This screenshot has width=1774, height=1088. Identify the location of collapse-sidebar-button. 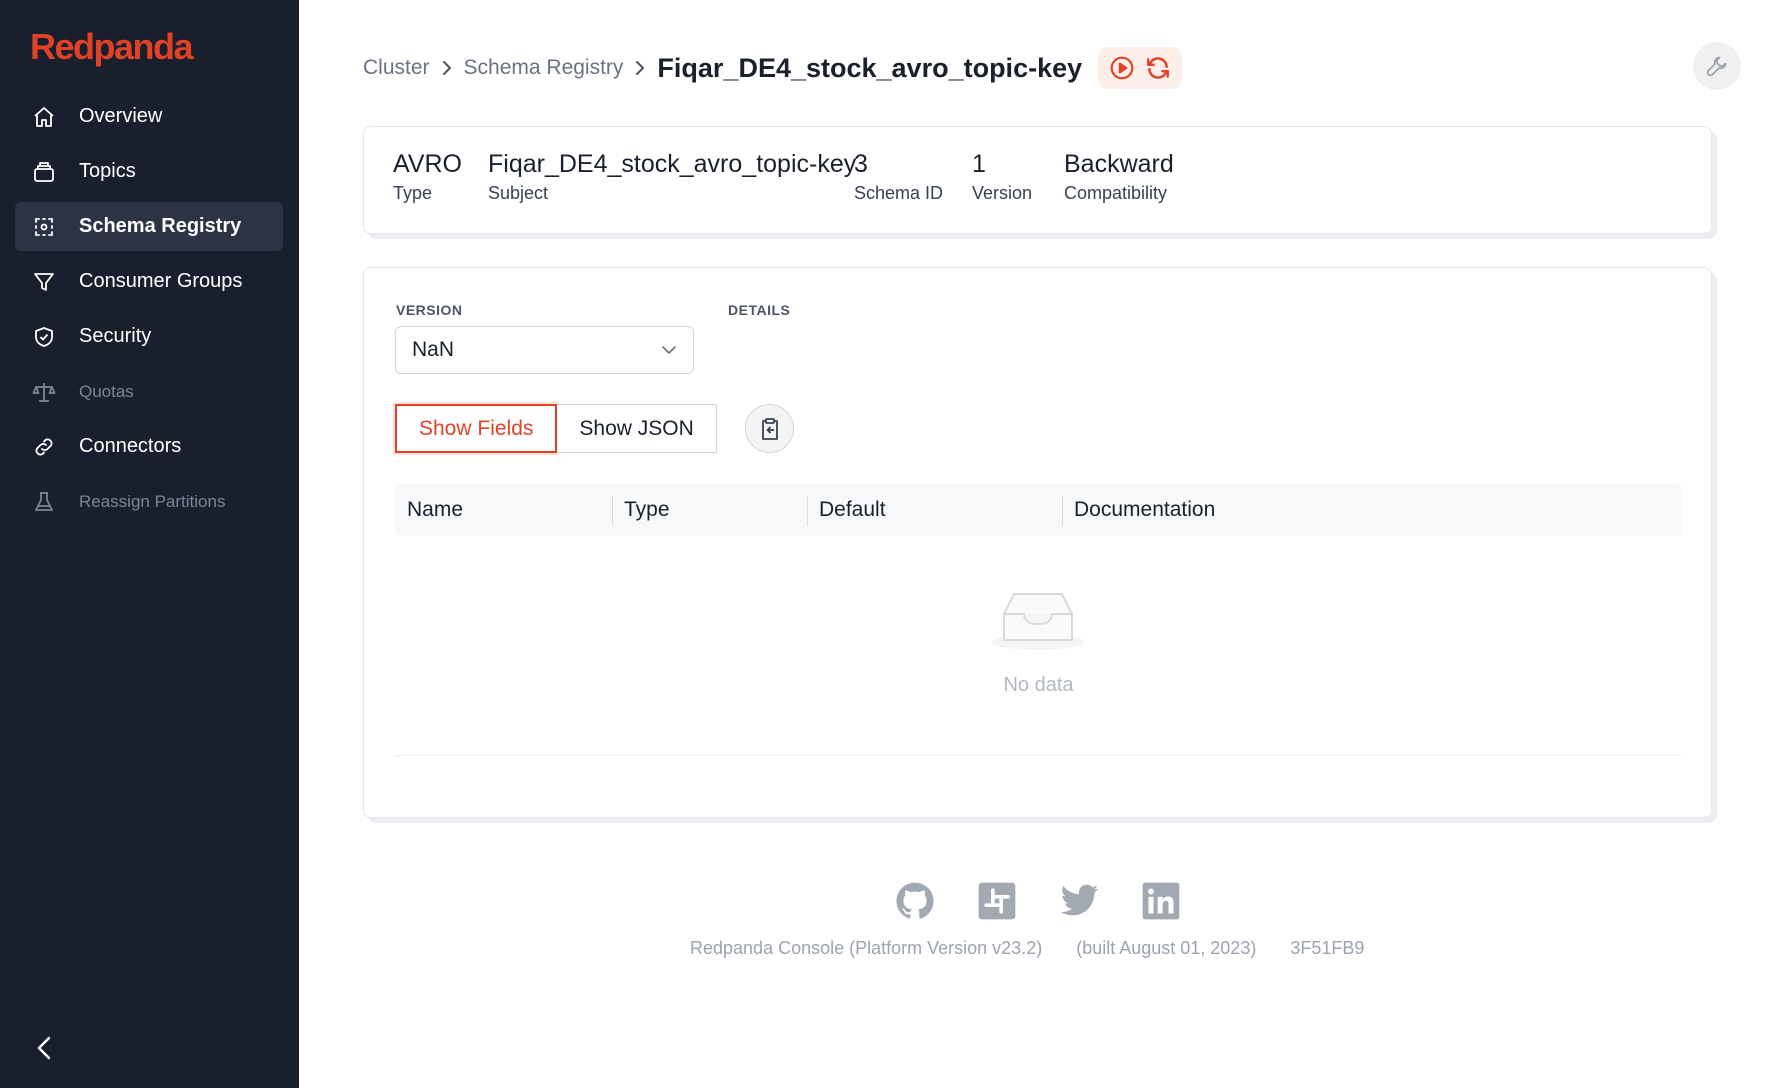
(44, 1048).